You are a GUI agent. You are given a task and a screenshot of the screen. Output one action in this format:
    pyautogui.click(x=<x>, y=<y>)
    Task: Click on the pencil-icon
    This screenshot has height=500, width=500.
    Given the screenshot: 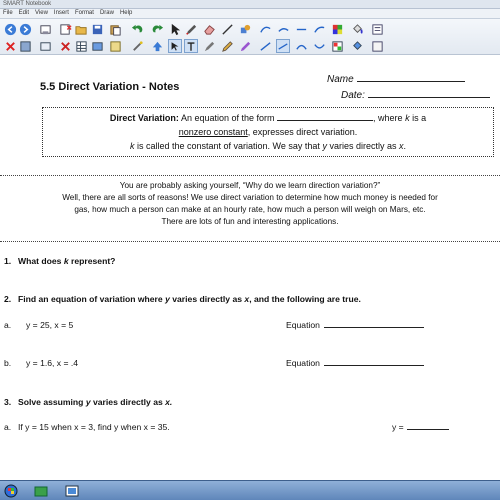 What is the action you would take?
    pyautogui.click(x=227, y=46)
    